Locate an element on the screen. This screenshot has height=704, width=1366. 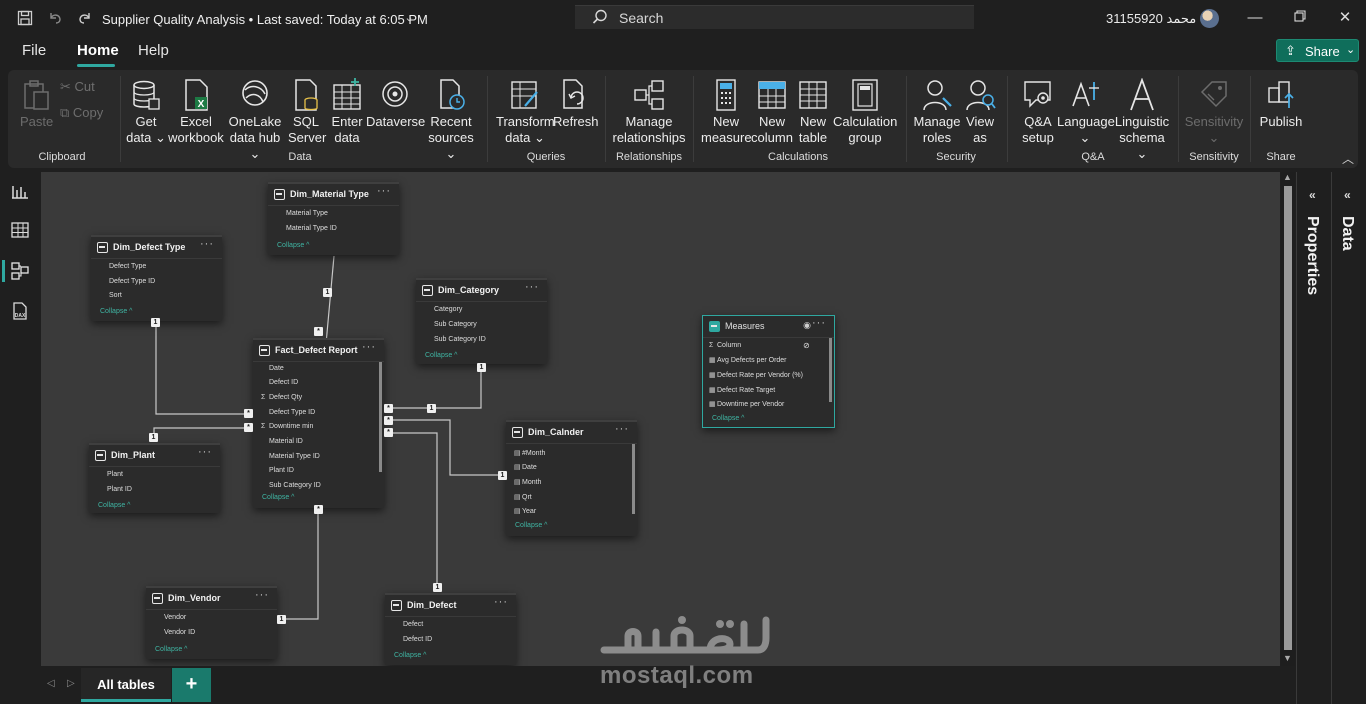
manage-roles-button: Manage roles is located at coordinates (937, 112).